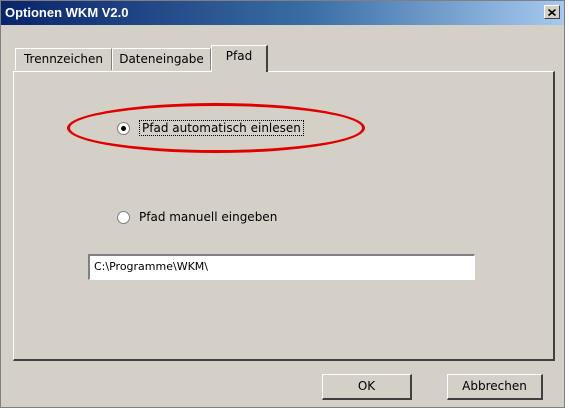 The width and height of the screenshot is (569, 410). What do you see at coordinates (208, 217) in the screenshot?
I see `radio-label-manual: Pfad manuell eingeben` at bounding box center [208, 217].